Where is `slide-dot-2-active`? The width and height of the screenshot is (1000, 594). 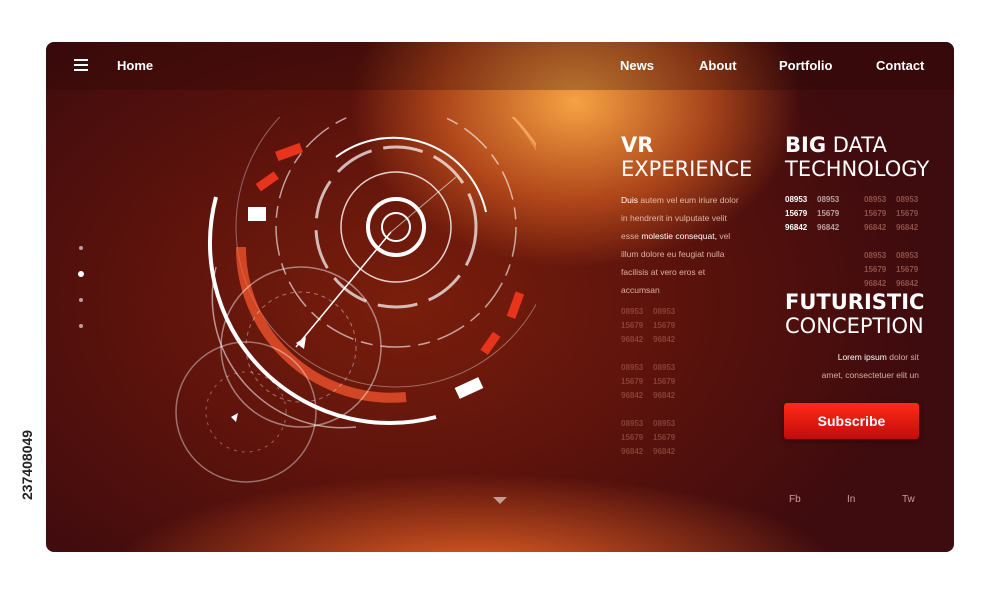
slide-dot-2-active is located at coordinates (81, 274).